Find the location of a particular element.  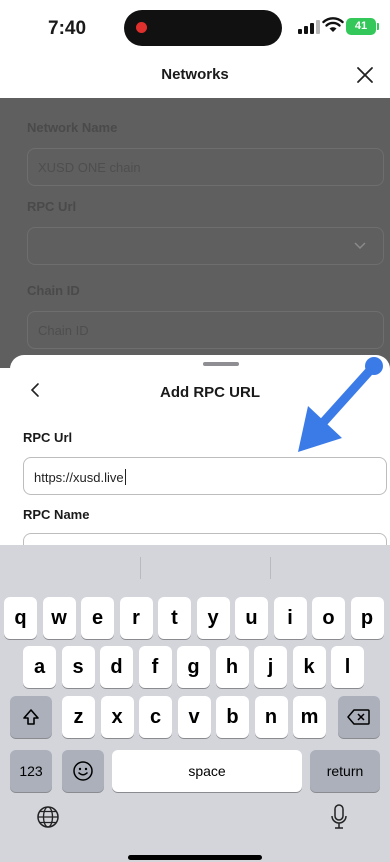

key-w: w is located at coordinates (59, 618).